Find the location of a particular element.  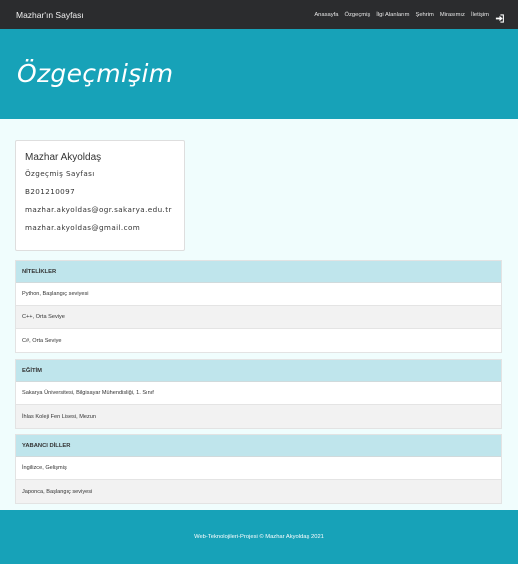

page-title: Özgeçmişim is located at coordinates (95, 73).